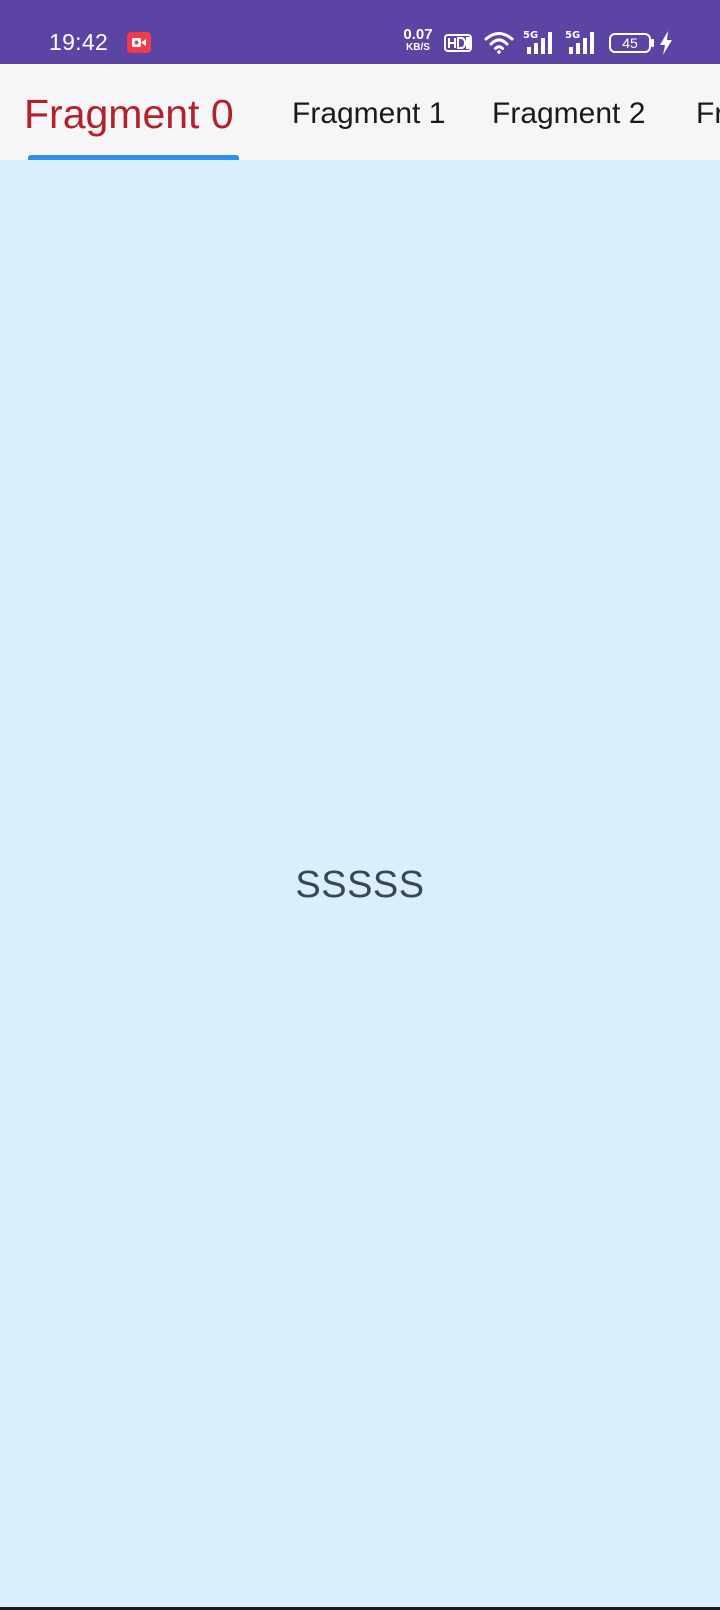 Image resolution: width=720 pixels, height=1610 pixels. Describe the element at coordinates (79, 42) in the screenshot. I see `status-time: 19:42` at that location.